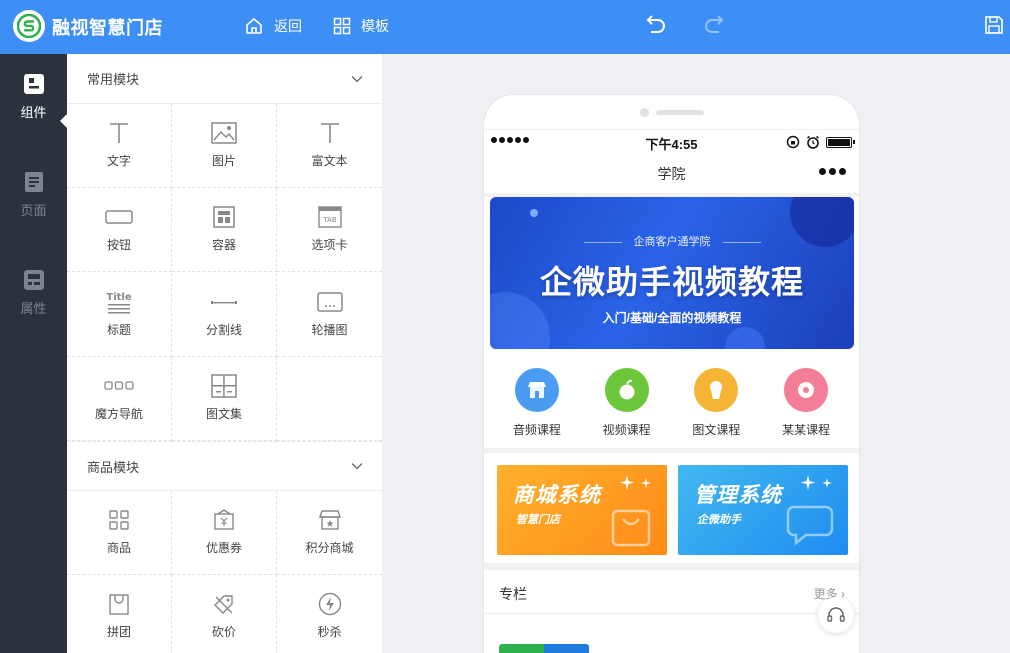  I want to click on button-icon, so click(119, 217).